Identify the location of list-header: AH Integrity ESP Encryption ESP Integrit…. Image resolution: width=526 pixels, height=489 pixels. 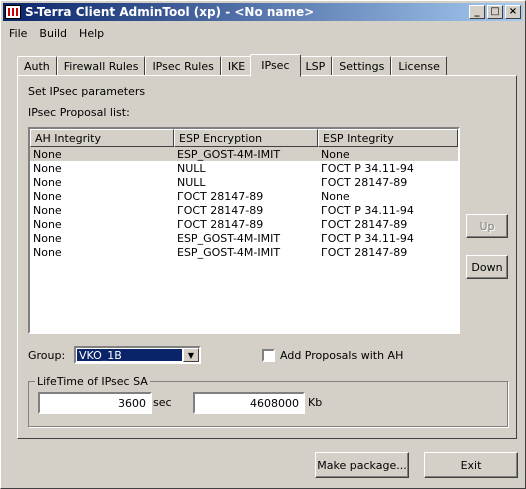
(244, 138).